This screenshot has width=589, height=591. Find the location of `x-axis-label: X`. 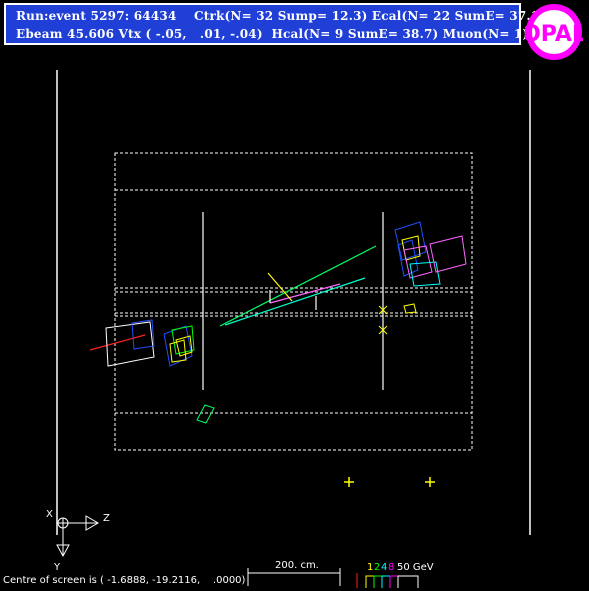

x-axis-label: X is located at coordinates (49, 514).